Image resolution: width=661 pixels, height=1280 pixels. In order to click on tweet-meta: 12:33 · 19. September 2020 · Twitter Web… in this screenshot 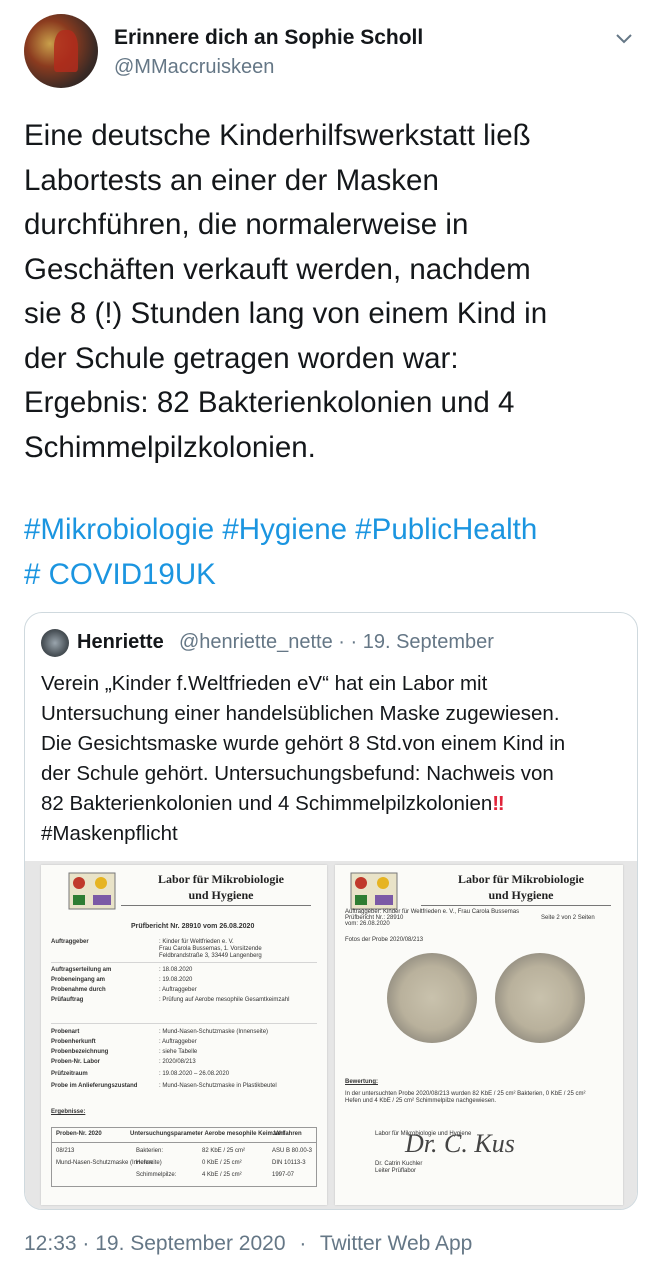, I will do `click(248, 1244)`.